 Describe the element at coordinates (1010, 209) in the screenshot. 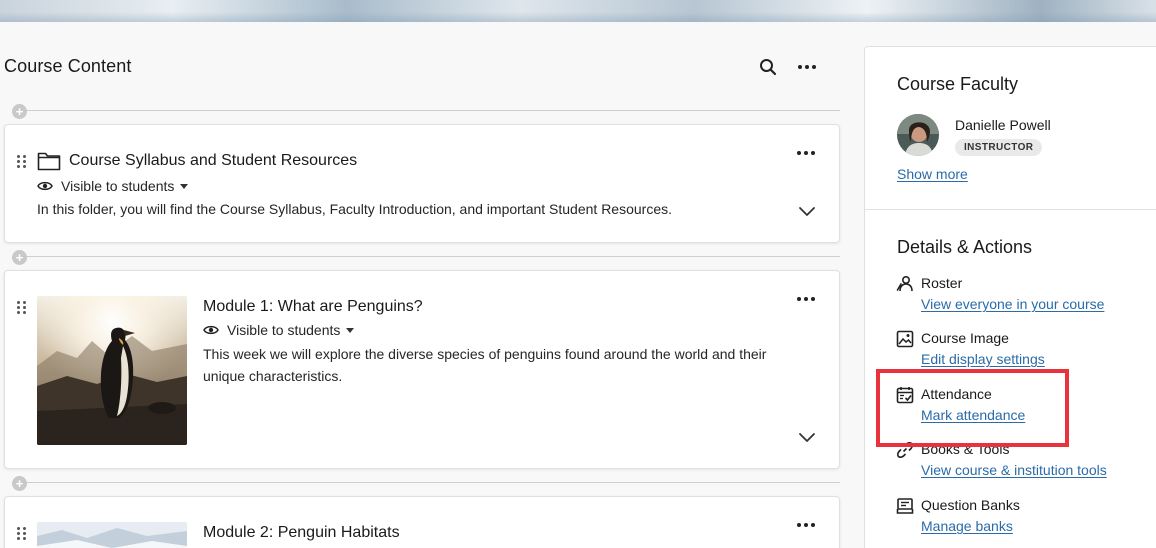

I see `panel-divider` at that location.